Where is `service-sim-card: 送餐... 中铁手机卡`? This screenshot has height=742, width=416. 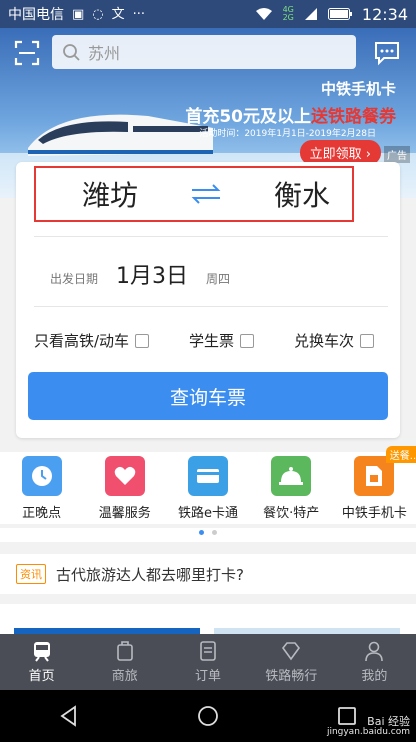
service-sim-card: 送餐... 中铁手机卡 is located at coordinates (374, 485).